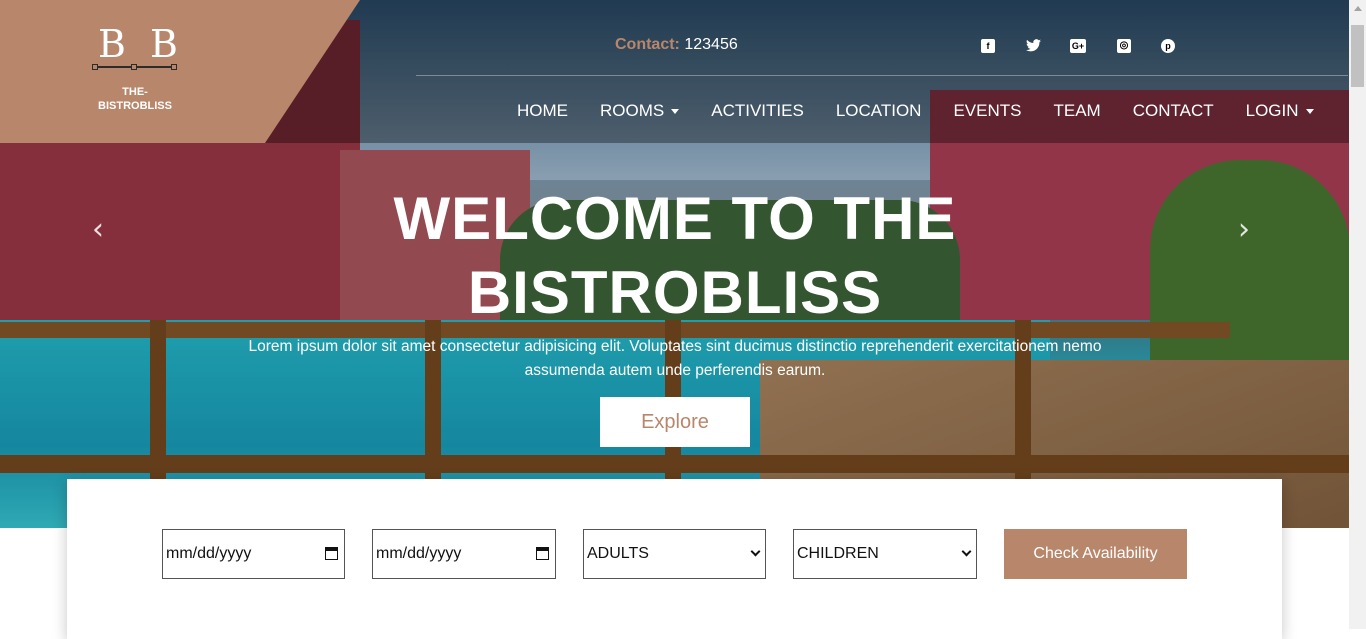  What do you see at coordinates (1357, 56) in the screenshot?
I see `scrollbar-thumb` at bounding box center [1357, 56].